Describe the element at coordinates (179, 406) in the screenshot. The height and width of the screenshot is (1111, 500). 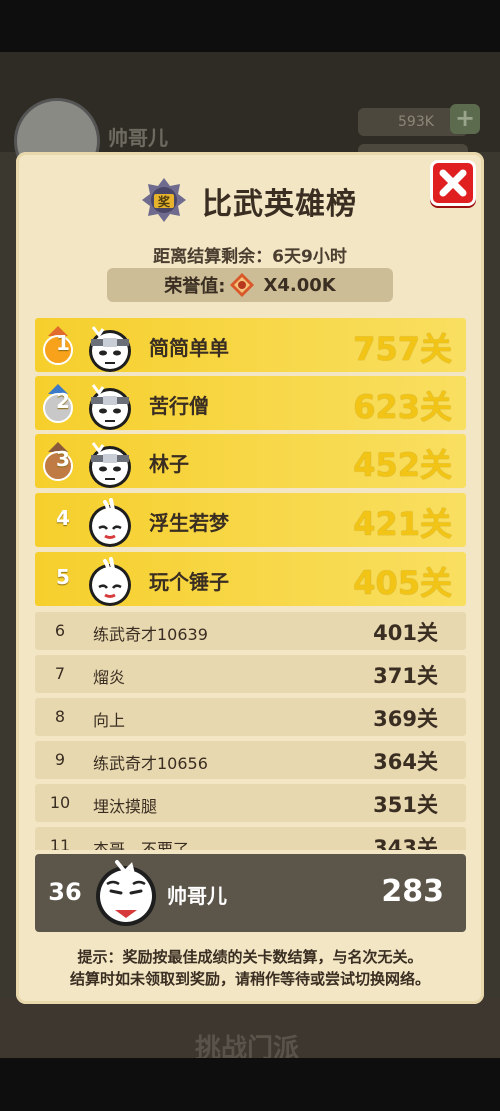
I see `player-name: 苦行僧` at that location.